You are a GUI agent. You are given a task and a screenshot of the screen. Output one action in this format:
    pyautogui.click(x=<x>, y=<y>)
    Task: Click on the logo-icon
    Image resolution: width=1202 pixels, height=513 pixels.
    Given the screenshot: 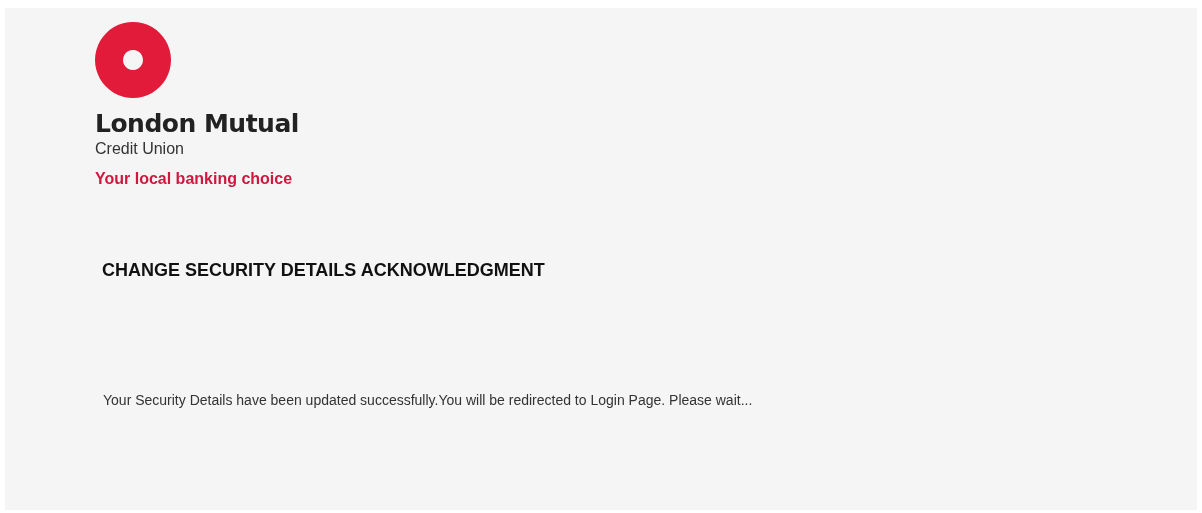 What is the action you would take?
    pyautogui.click(x=133, y=60)
    